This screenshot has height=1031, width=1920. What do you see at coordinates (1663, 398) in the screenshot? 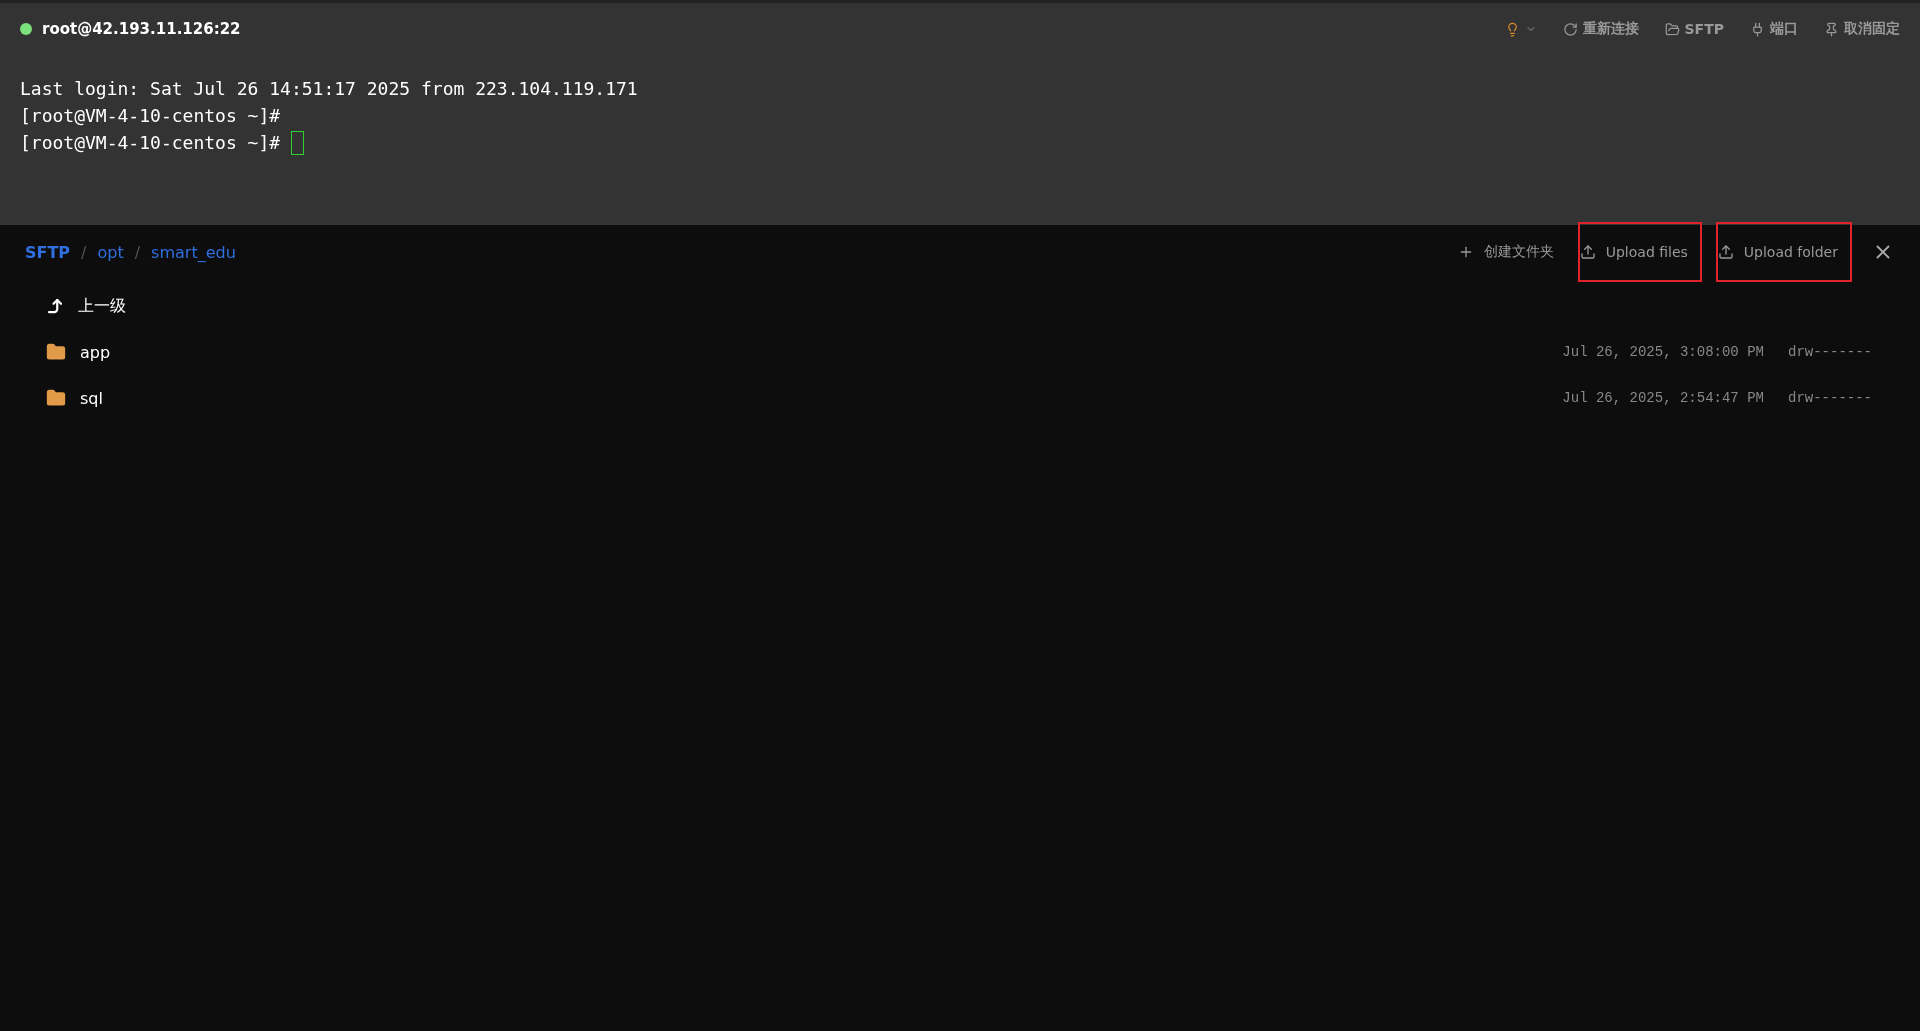
I see `modified-date: Jul 26, 2025, 2:54:47 PM` at bounding box center [1663, 398].